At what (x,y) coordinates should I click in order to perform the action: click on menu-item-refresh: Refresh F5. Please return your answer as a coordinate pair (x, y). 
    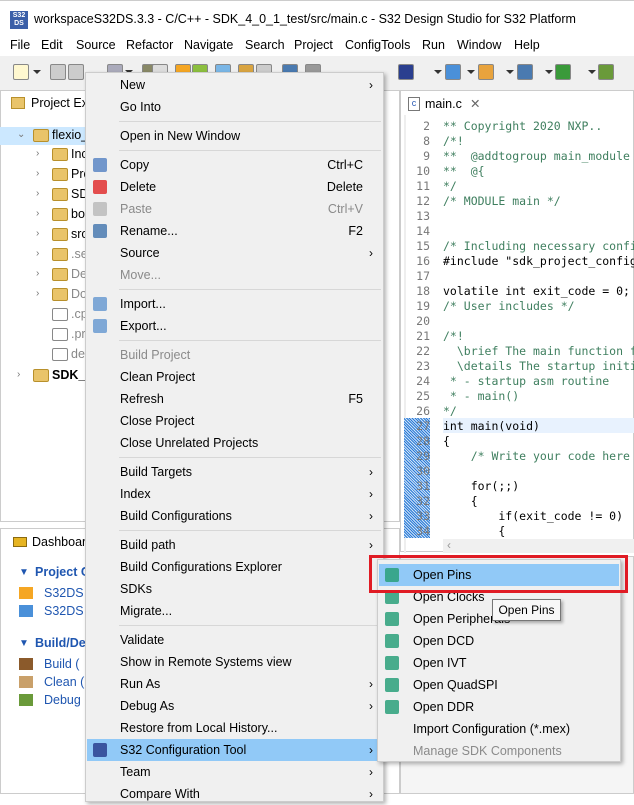
    Looking at the image, I should click on (235, 399).